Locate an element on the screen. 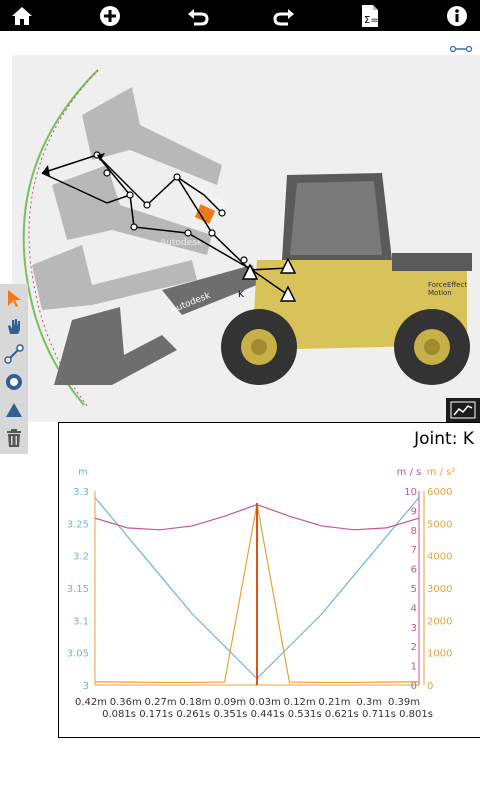 Image resolution: width=480 pixels, height=800 pixels. delete-tool-button is located at coordinates (14, 438).